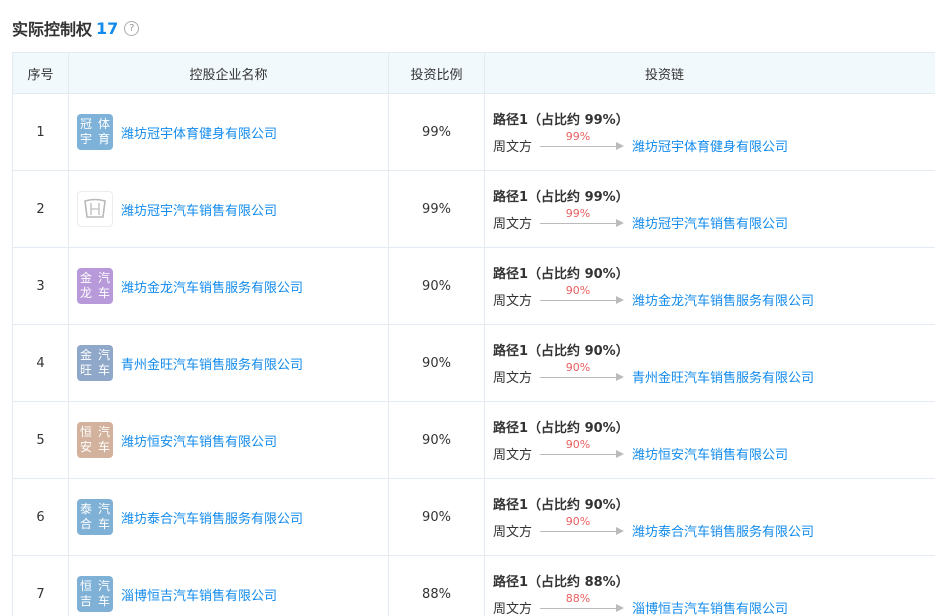  I want to click on section-title: 实际控制权, so click(52, 29).